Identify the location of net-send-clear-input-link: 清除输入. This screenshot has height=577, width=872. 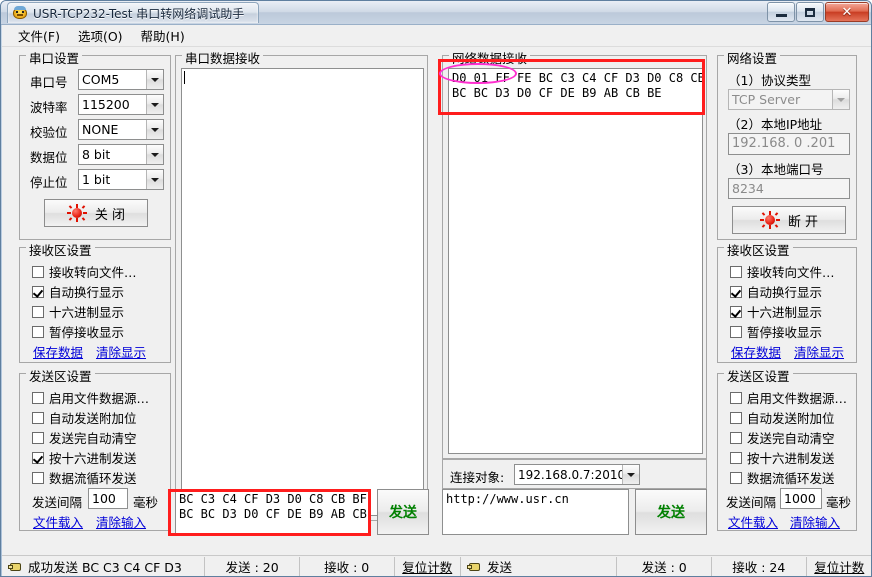
(815, 521).